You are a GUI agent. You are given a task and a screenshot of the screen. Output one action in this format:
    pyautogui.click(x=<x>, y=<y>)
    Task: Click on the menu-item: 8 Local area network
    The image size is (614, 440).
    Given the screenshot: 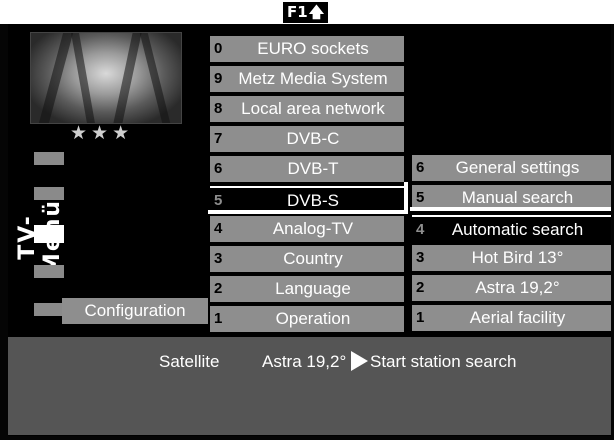 What is the action you would take?
    pyautogui.click(x=307, y=109)
    